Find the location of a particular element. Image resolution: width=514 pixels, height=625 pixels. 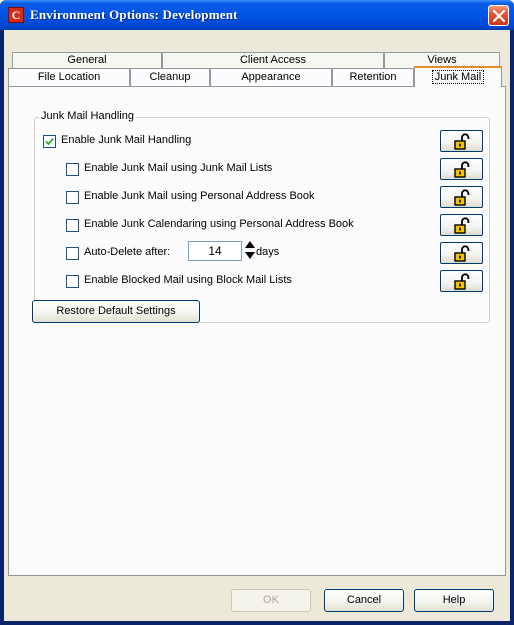

spinner-arrows-icon is located at coordinates (250, 250).